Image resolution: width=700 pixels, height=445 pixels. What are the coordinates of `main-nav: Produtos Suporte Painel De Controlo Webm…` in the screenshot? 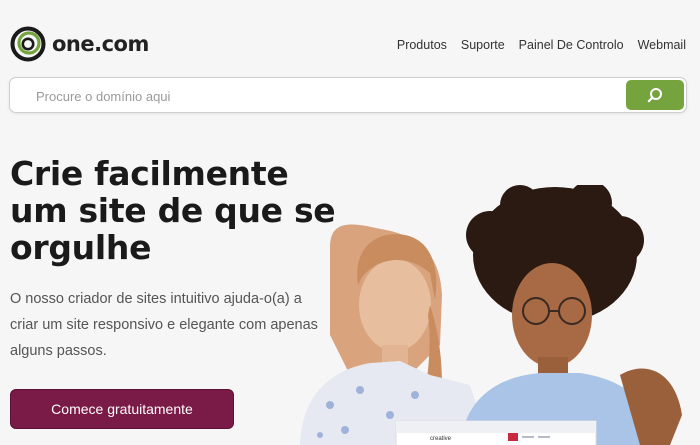 It's located at (541, 45).